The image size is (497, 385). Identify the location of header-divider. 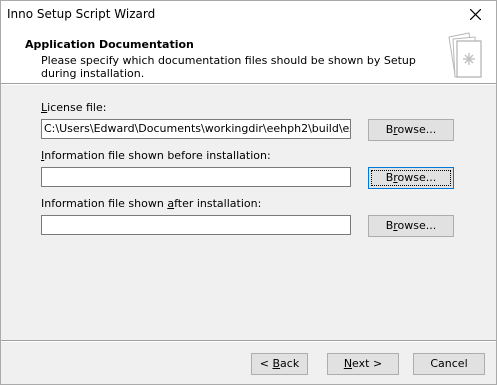
(248, 84).